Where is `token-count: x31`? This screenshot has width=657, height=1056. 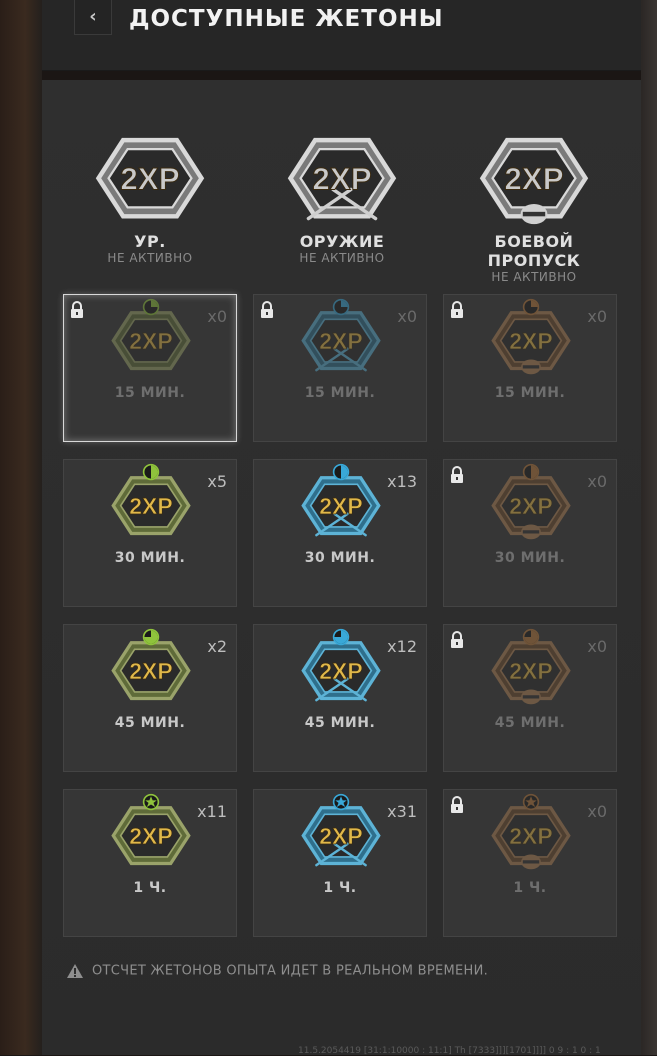
token-count: x31 is located at coordinates (402, 811).